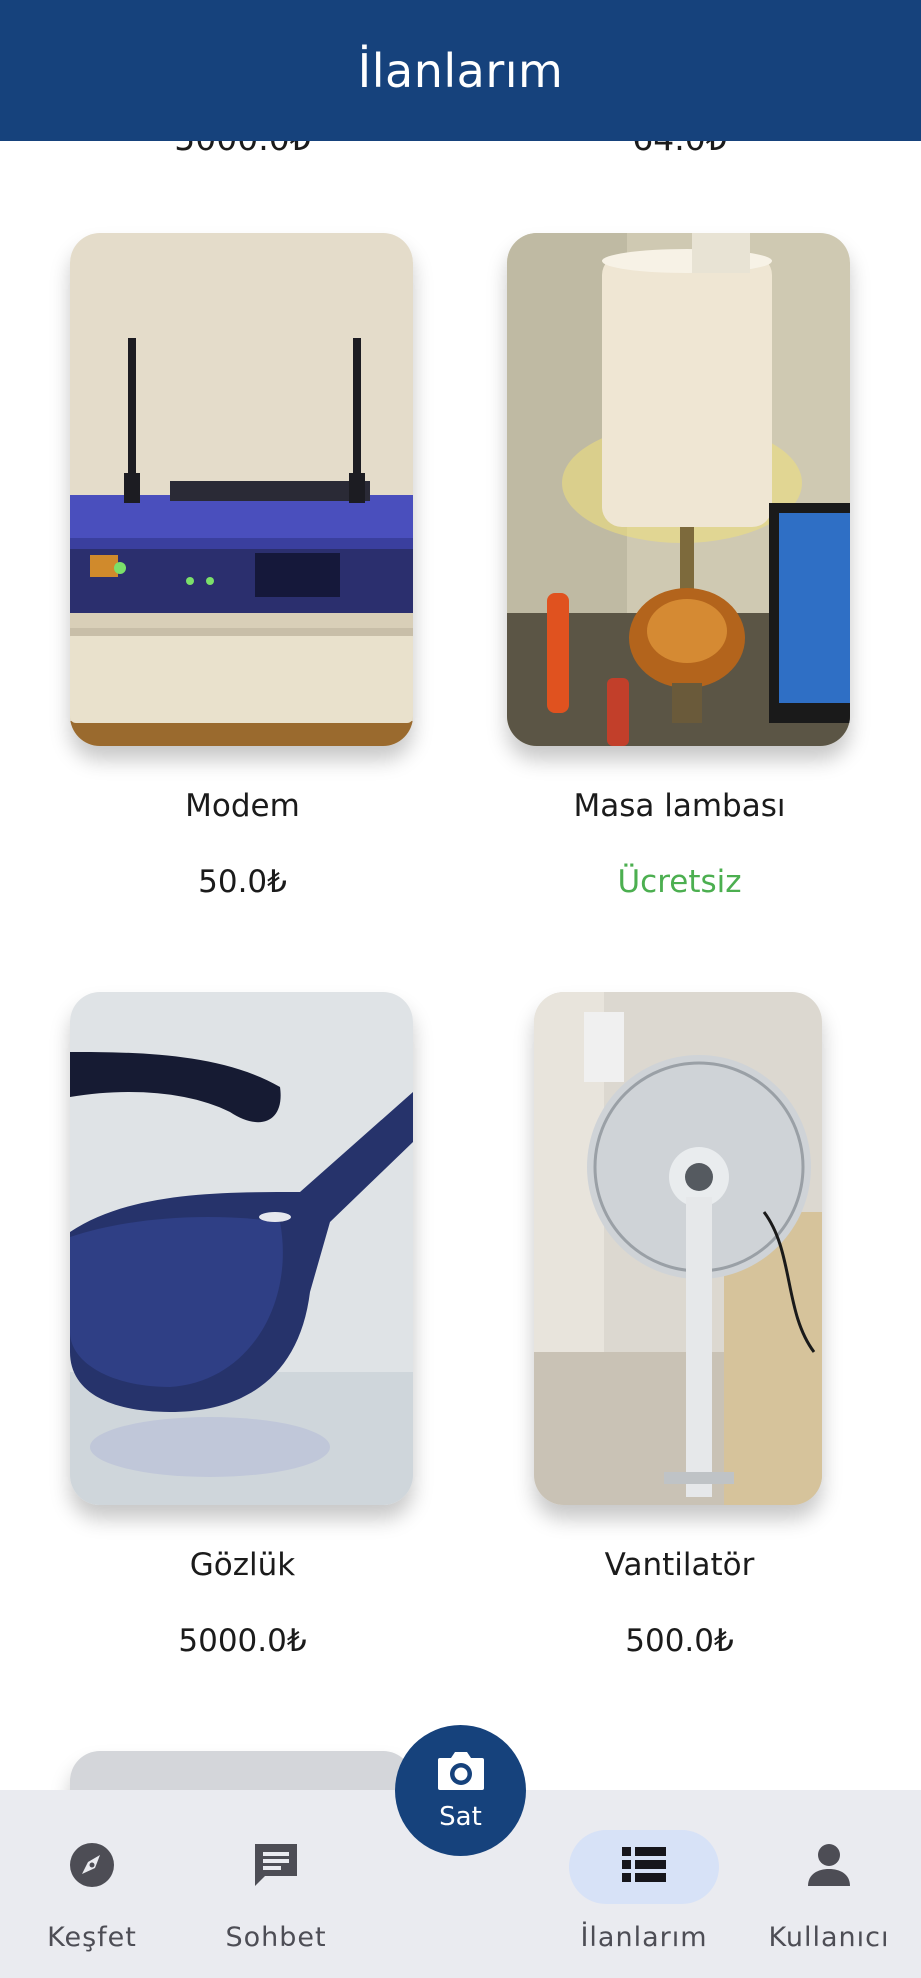 The height and width of the screenshot is (1978, 921). Describe the element at coordinates (460, 1816) in the screenshot. I see `sell-fab-label: Sat` at that location.